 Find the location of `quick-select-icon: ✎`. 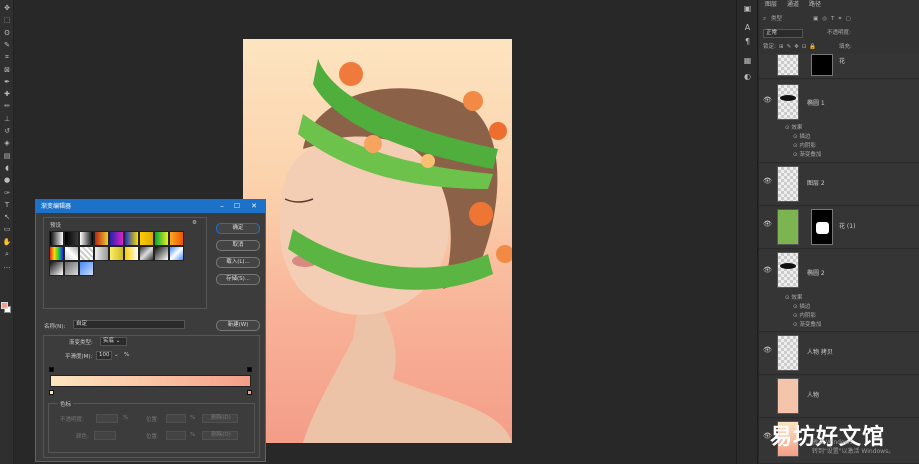

quick-select-icon: ✎ is located at coordinates (7, 45).